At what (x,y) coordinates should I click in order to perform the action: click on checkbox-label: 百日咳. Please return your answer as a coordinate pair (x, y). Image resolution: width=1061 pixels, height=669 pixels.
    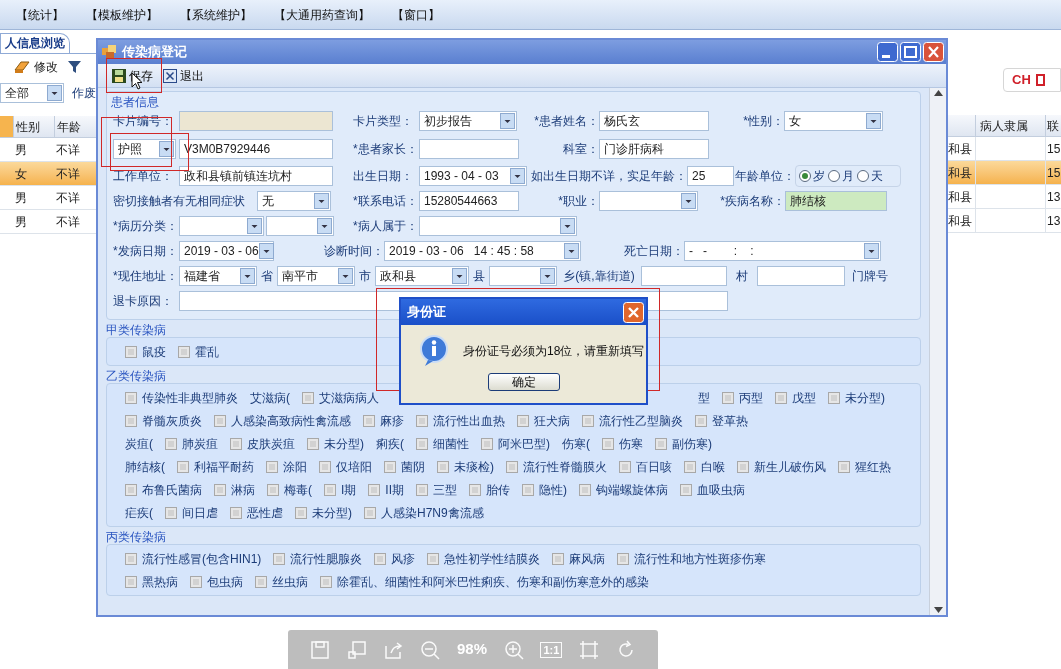
    Looking at the image, I should click on (654, 467).